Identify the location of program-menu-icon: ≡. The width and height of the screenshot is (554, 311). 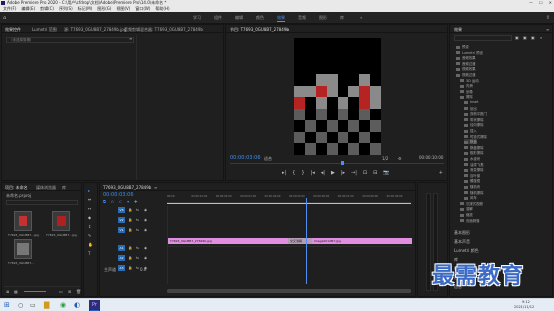
(287, 29).